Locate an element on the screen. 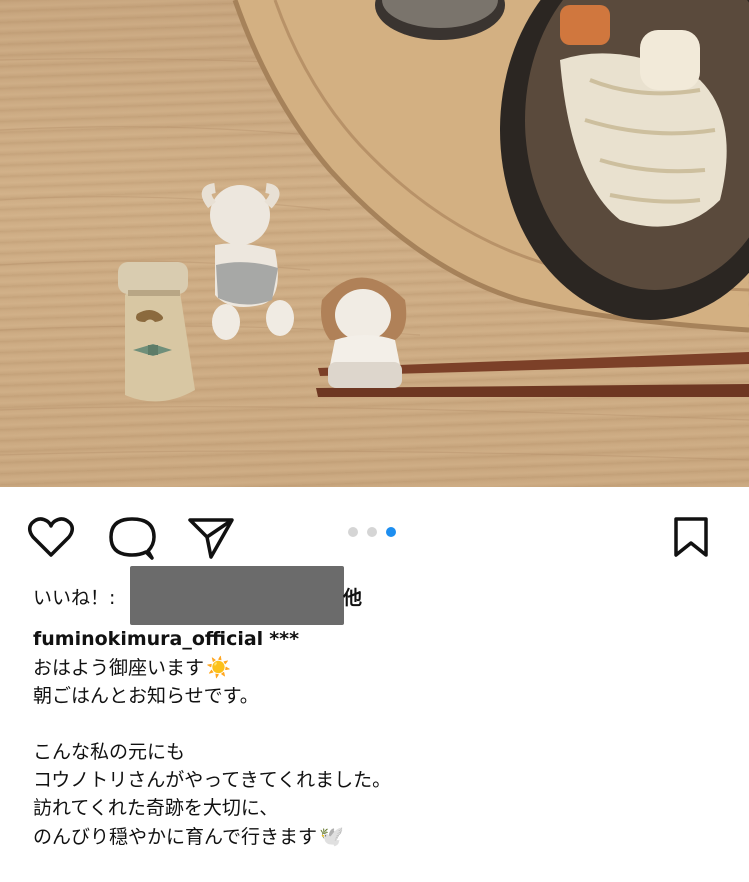 The image size is (749, 882). redacted-liker-names is located at coordinates (237, 595).